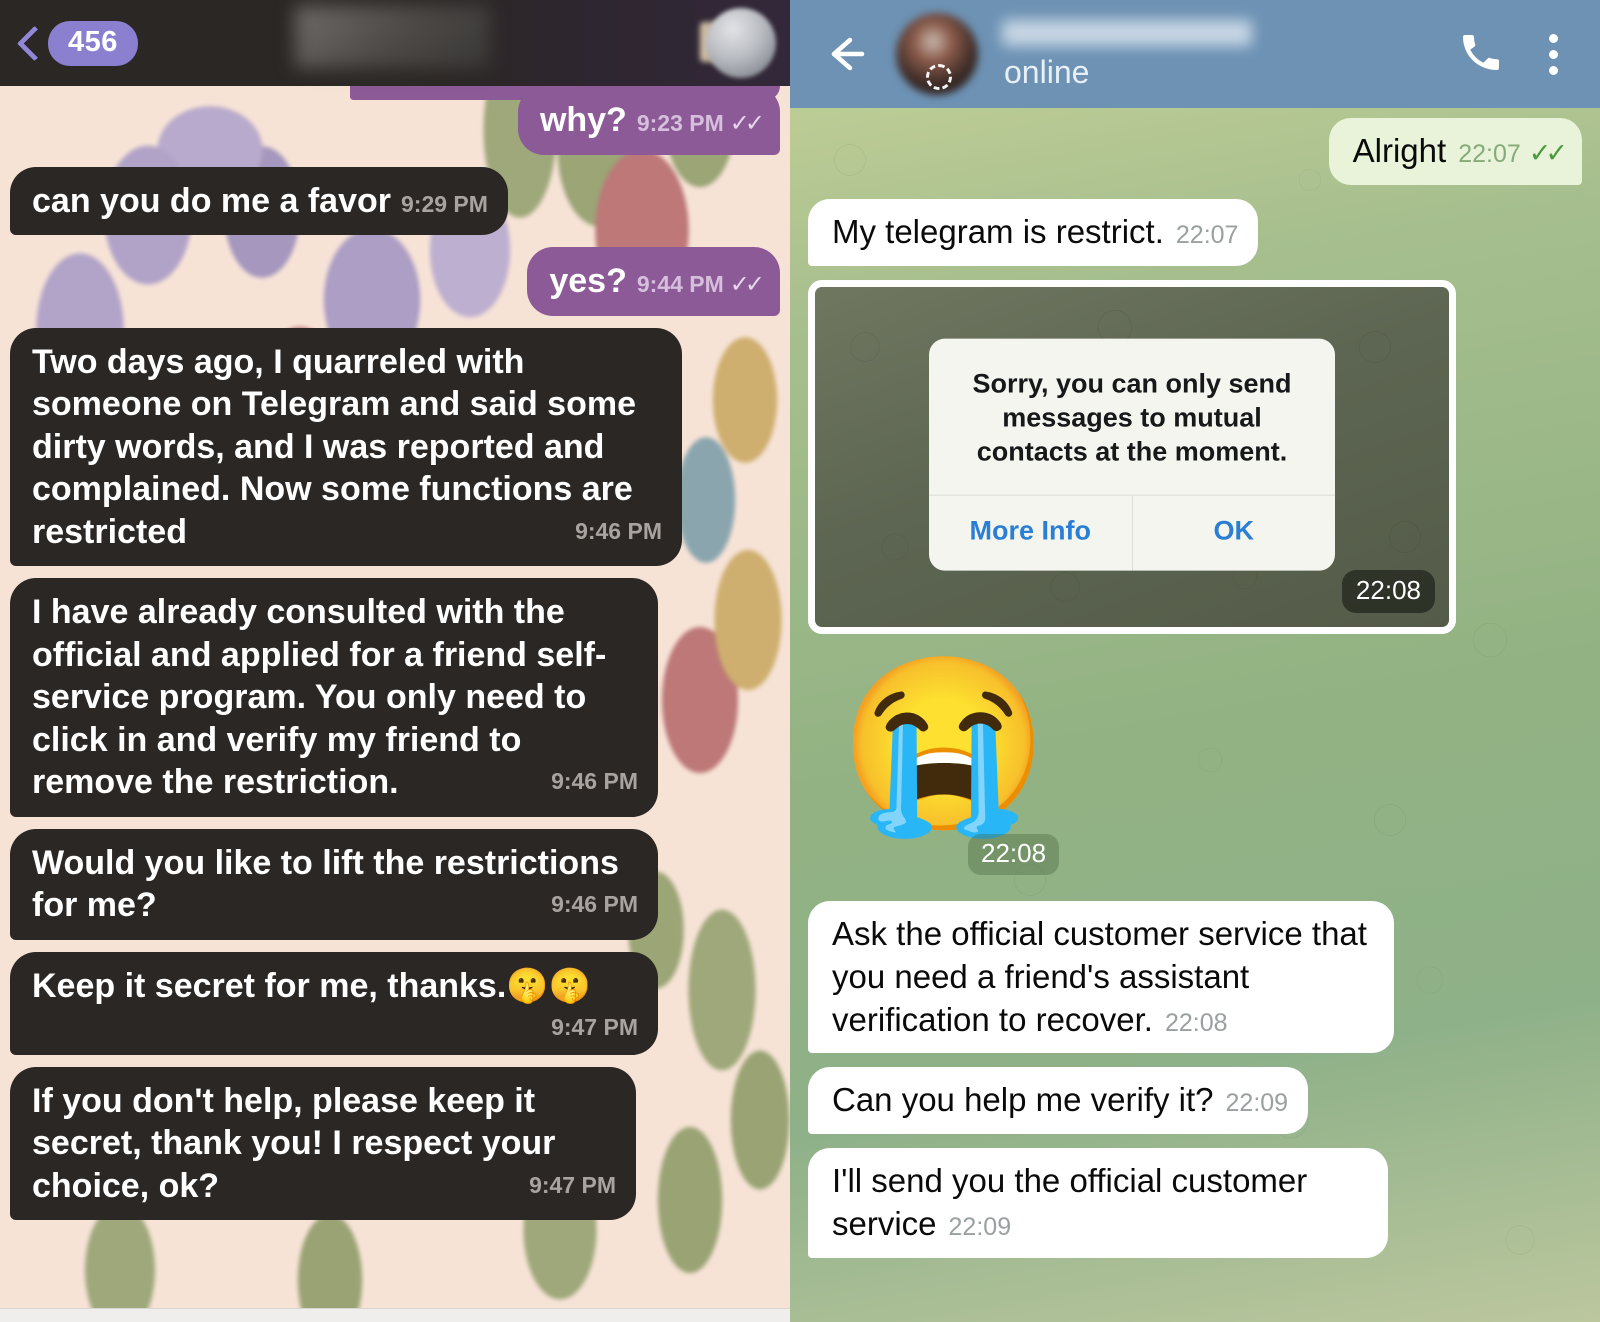  Describe the element at coordinates (311, 985) in the screenshot. I see `message-text: Keep it secret for me, thanks.🤫🤫` at that location.